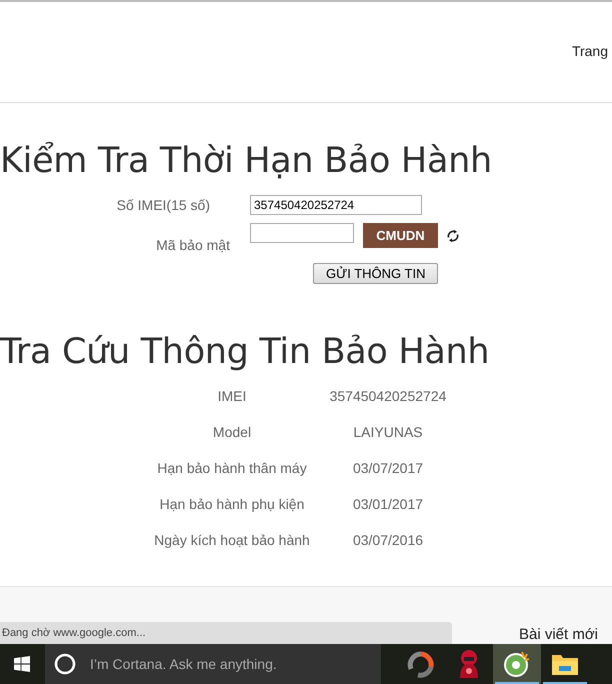  What do you see at coordinates (558, 634) in the screenshot?
I see `sidebar-heading: Bài viết mới` at bounding box center [558, 634].